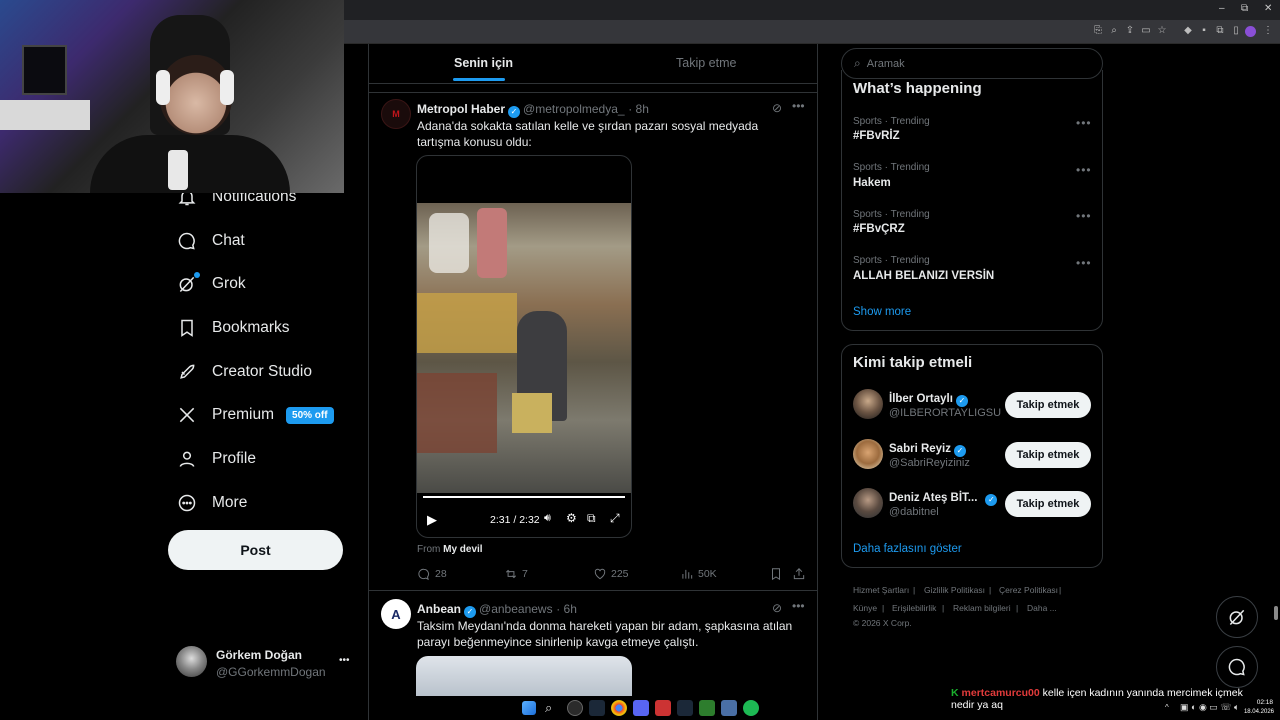 This screenshot has height=720, width=1280. What do you see at coordinates (751, 708) in the screenshot?
I see `spotify-icon` at bounding box center [751, 708].